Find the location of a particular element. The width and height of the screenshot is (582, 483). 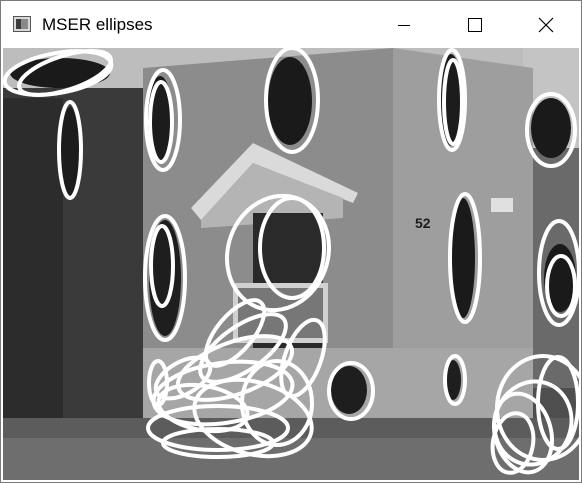

close-button is located at coordinates (546, 24).